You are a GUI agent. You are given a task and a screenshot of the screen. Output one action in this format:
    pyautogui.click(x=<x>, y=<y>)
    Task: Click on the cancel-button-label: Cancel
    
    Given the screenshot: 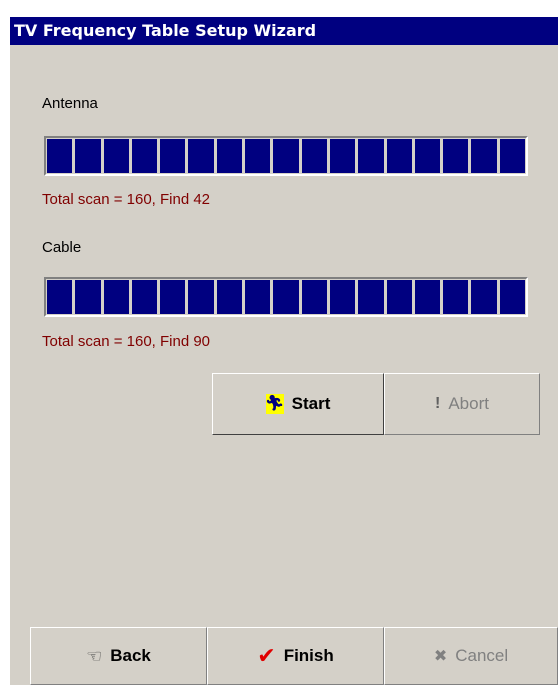 What is the action you would take?
    pyautogui.click(x=482, y=655)
    